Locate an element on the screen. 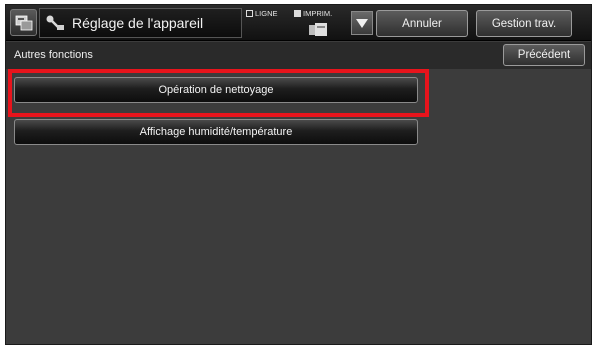 Image resolution: width=597 pixels, height=350 pixels. triangle-down-icon is located at coordinates (362, 23).